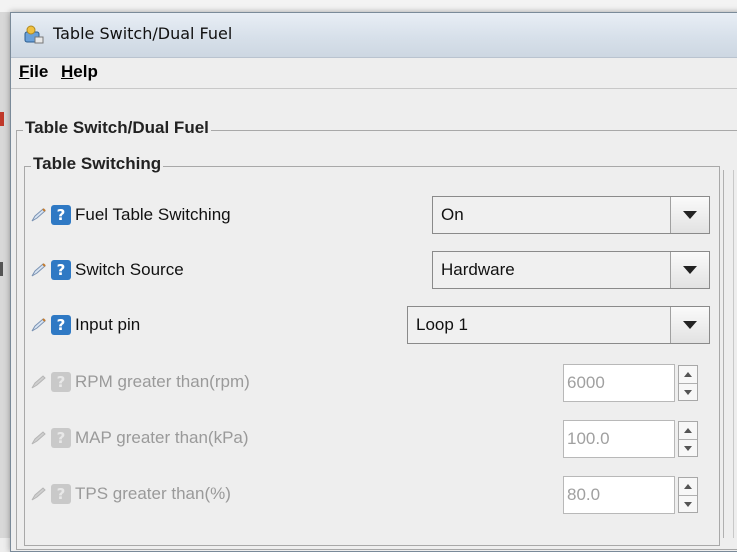 The width and height of the screenshot is (737, 552). What do you see at coordinates (374, 35) in the screenshot?
I see `title-bar: Table Switch/Dual Fuel` at bounding box center [374, 35].